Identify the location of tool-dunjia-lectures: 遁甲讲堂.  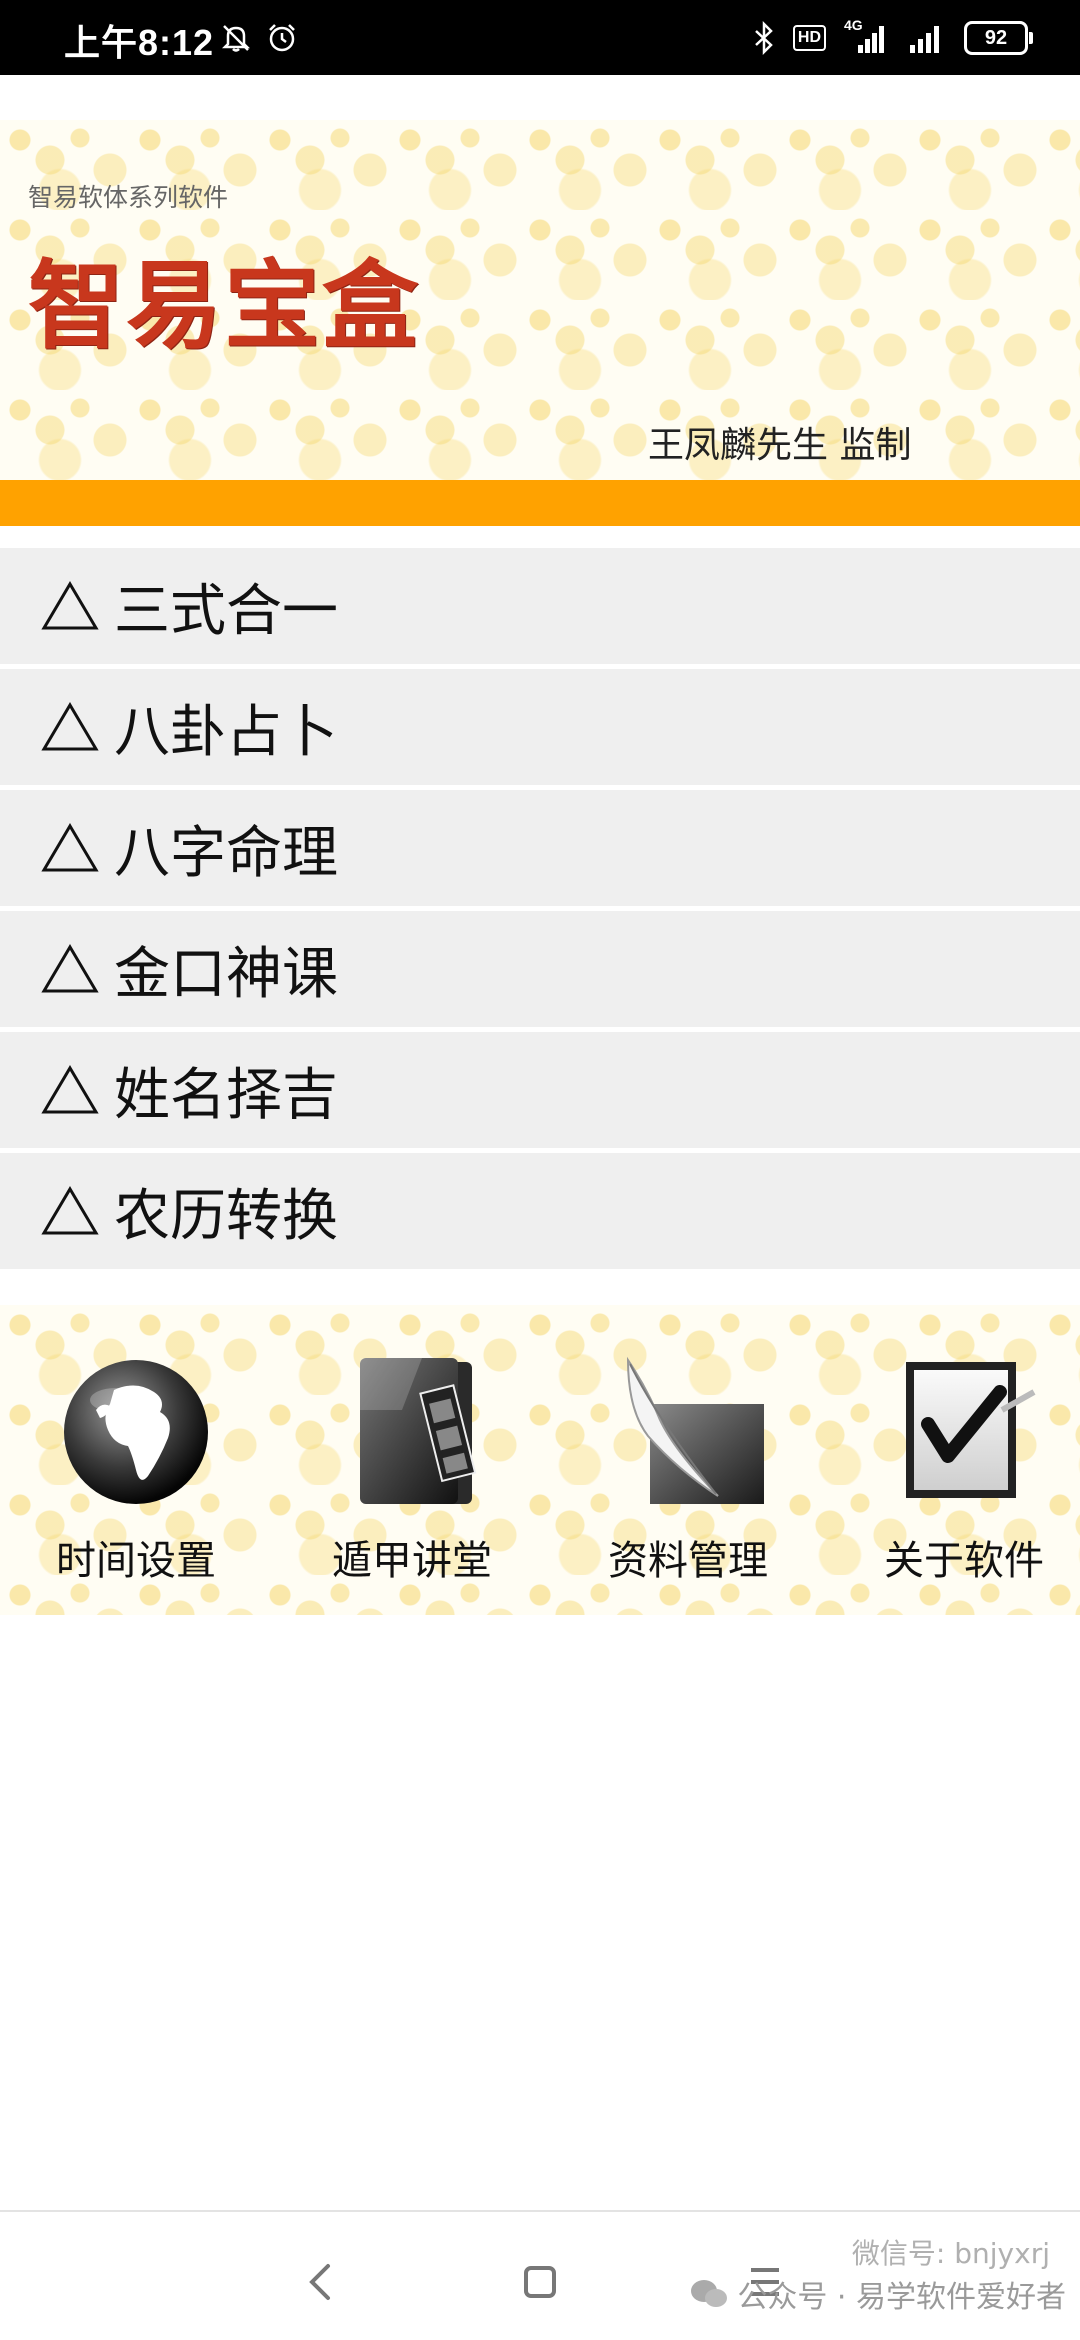
(412, 1470).